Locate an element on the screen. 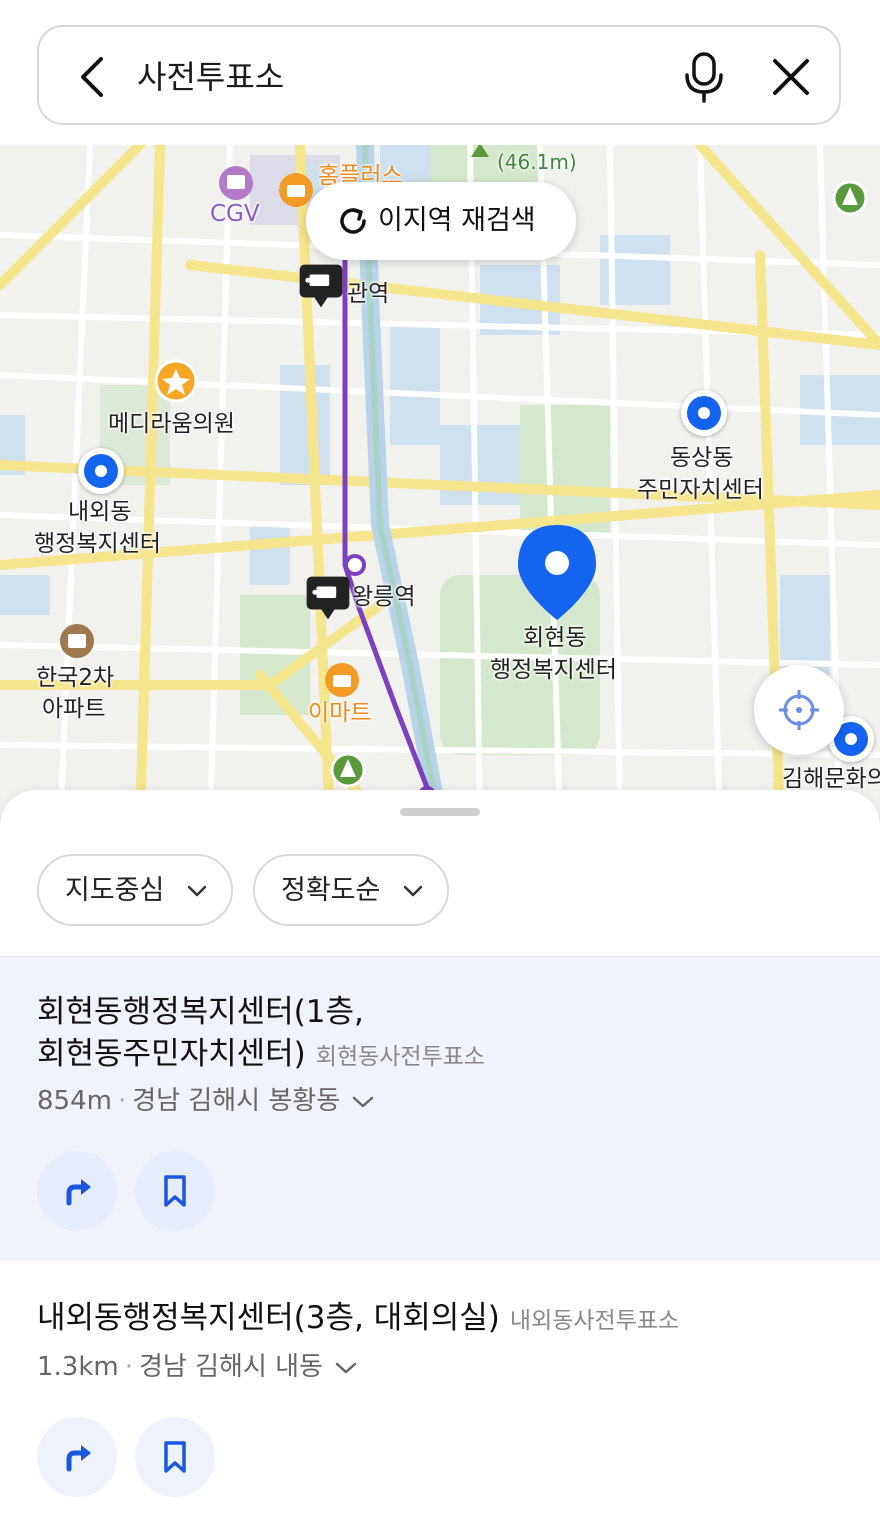 This screenshot has width=880, height=1518. search-bar: 사전투표소 is located at coordinates (439, 75).